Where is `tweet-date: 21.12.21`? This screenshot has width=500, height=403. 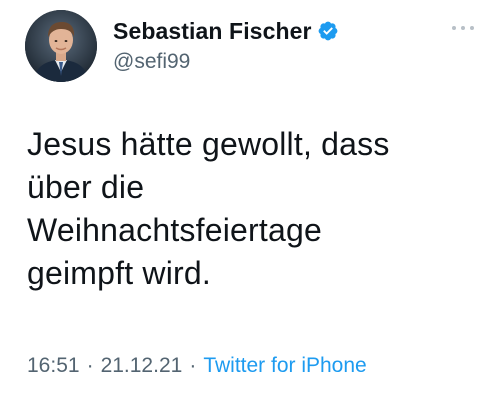
tweet-date: 21.12.21 is located at coordinates (142, 366).